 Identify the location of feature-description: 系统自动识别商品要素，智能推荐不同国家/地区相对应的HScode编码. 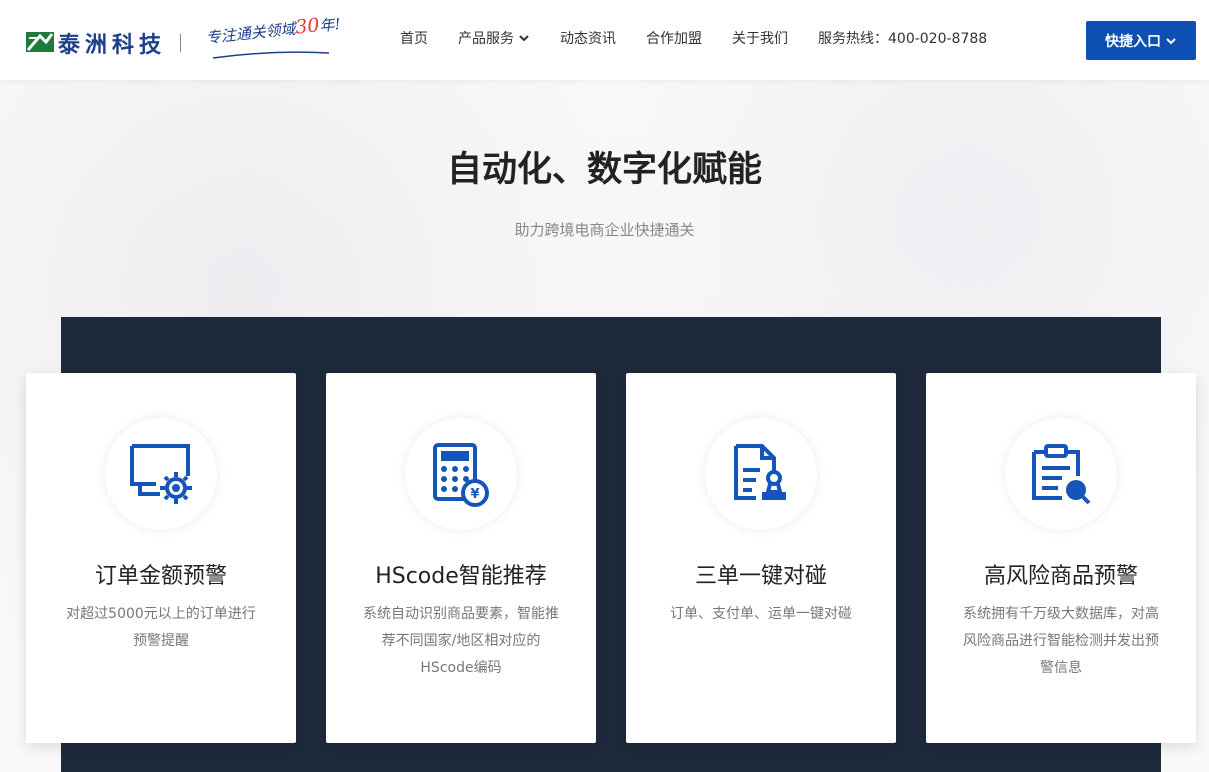
(461, 641).